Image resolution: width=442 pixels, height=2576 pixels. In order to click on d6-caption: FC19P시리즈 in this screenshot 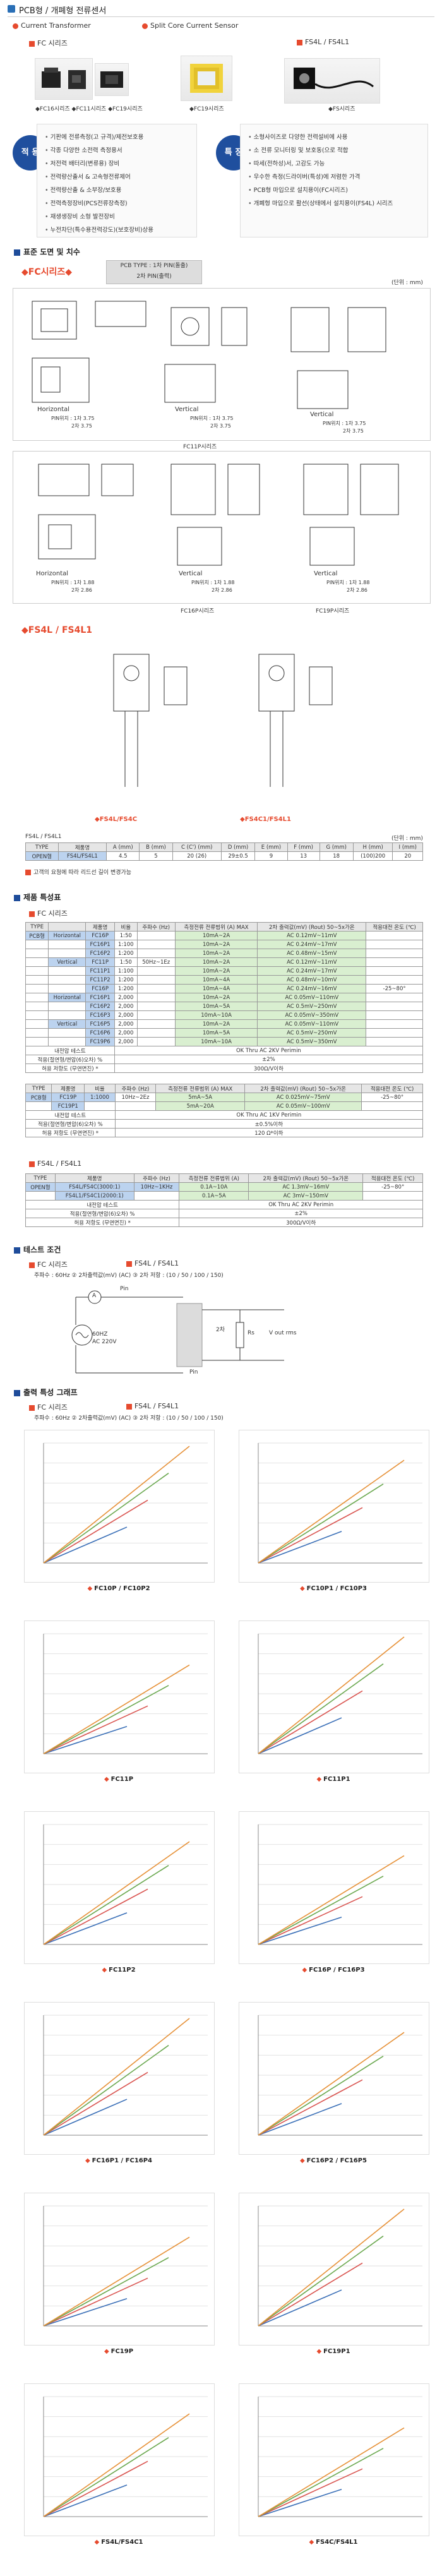, I will do `click(333, 611)`.